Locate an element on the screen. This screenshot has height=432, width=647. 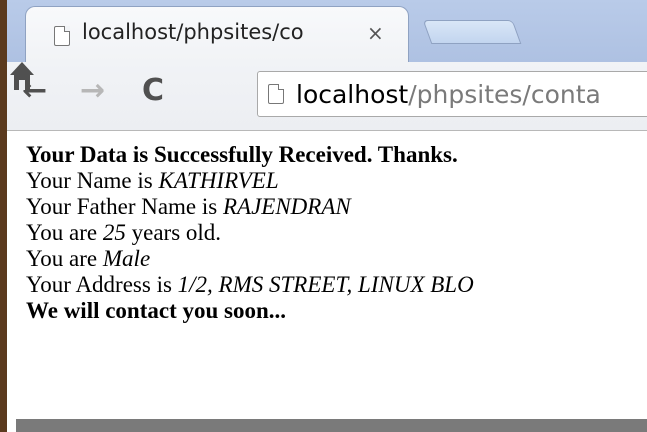
new-tab-button is located at coordinates (472, 32).